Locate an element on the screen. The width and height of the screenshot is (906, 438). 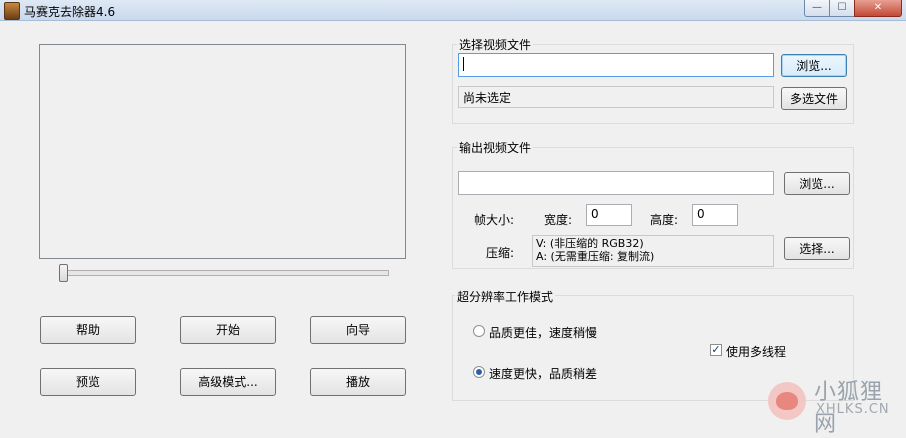
minimize-button: — is located at coordinates (817, 8).